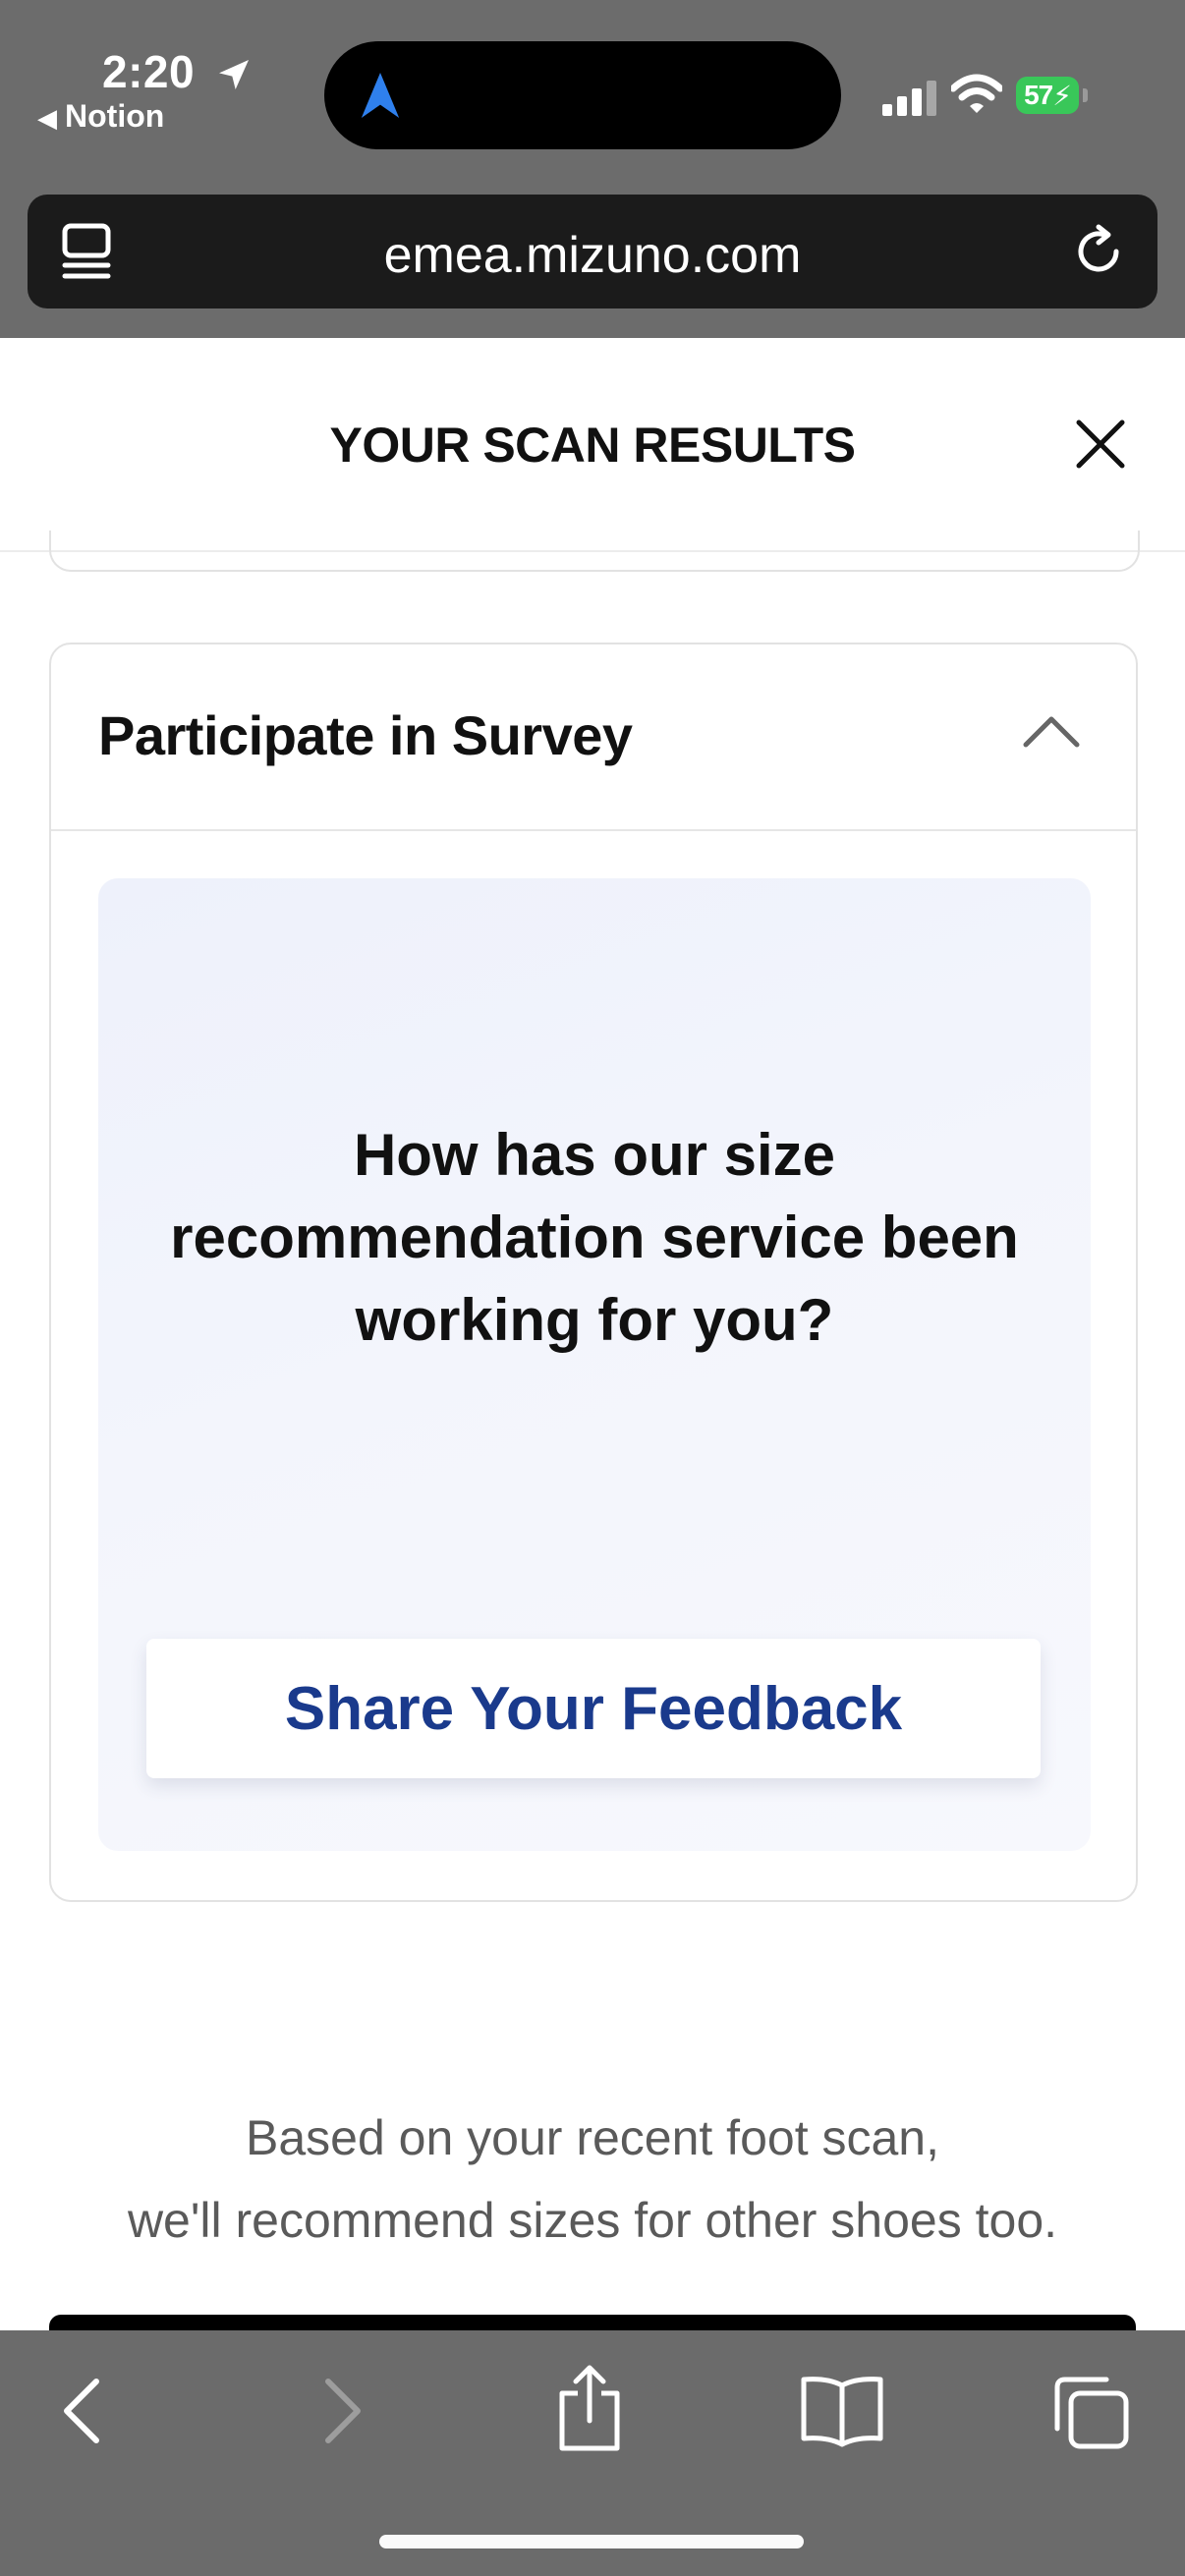  What do you see at coordinates (1038, 95) in the screenshot?
I see `battery-level: 57` at bounding box center [1038, 95].